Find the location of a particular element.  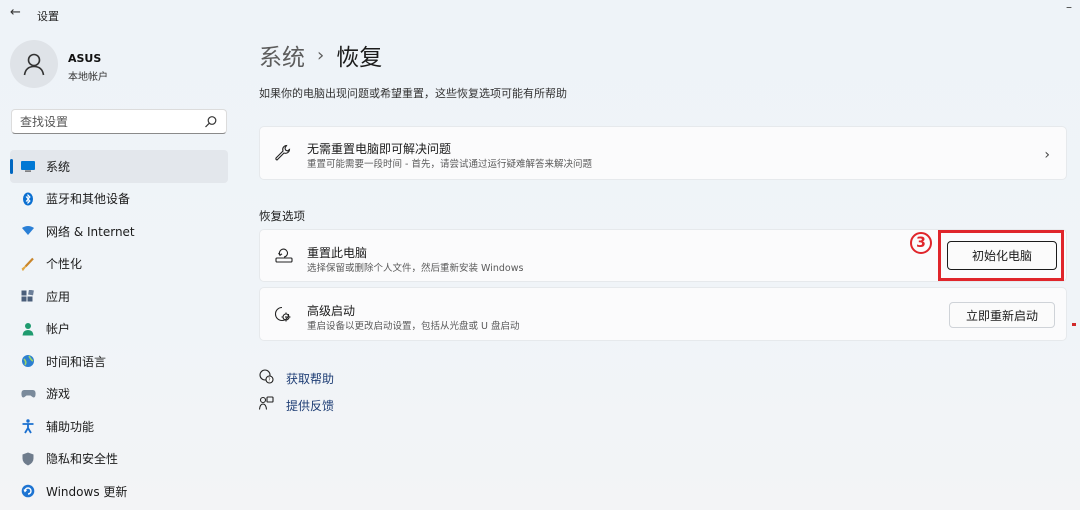

windows-update-icon is located at coordinates (28, 491).